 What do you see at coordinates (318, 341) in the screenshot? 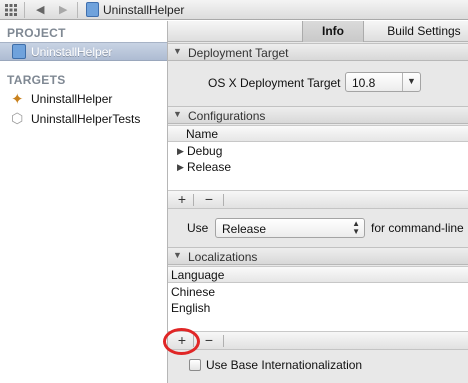
I see `localizations-plus-minus-bar: + −` at bounding box center [318, 341].